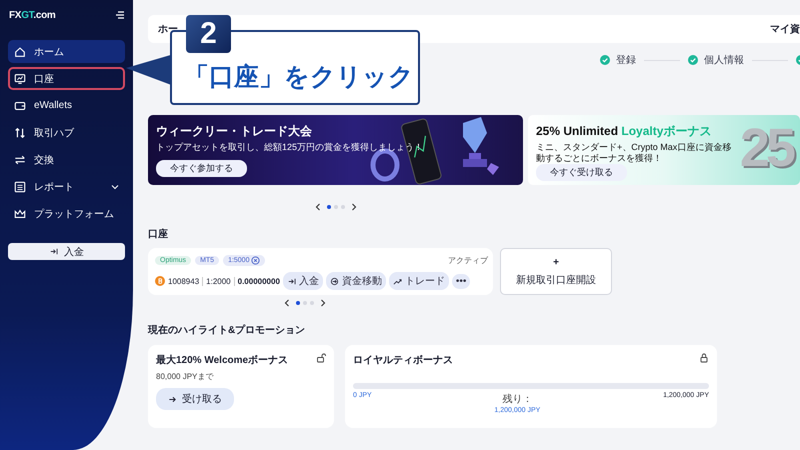 This screenshot has width=800, height=450. Describe the element at coordinates (223, 360) in the screenshot. I see `promo-title: 最大120% Welcomeボーナス` at that location.